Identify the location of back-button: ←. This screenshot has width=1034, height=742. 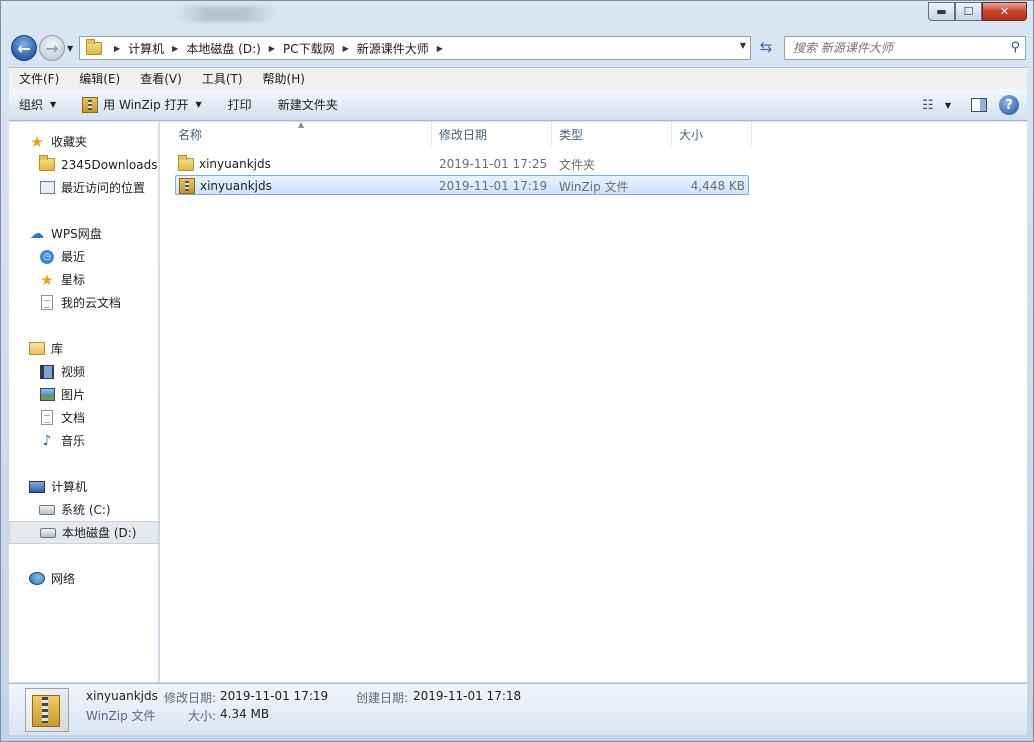
(24, 48).